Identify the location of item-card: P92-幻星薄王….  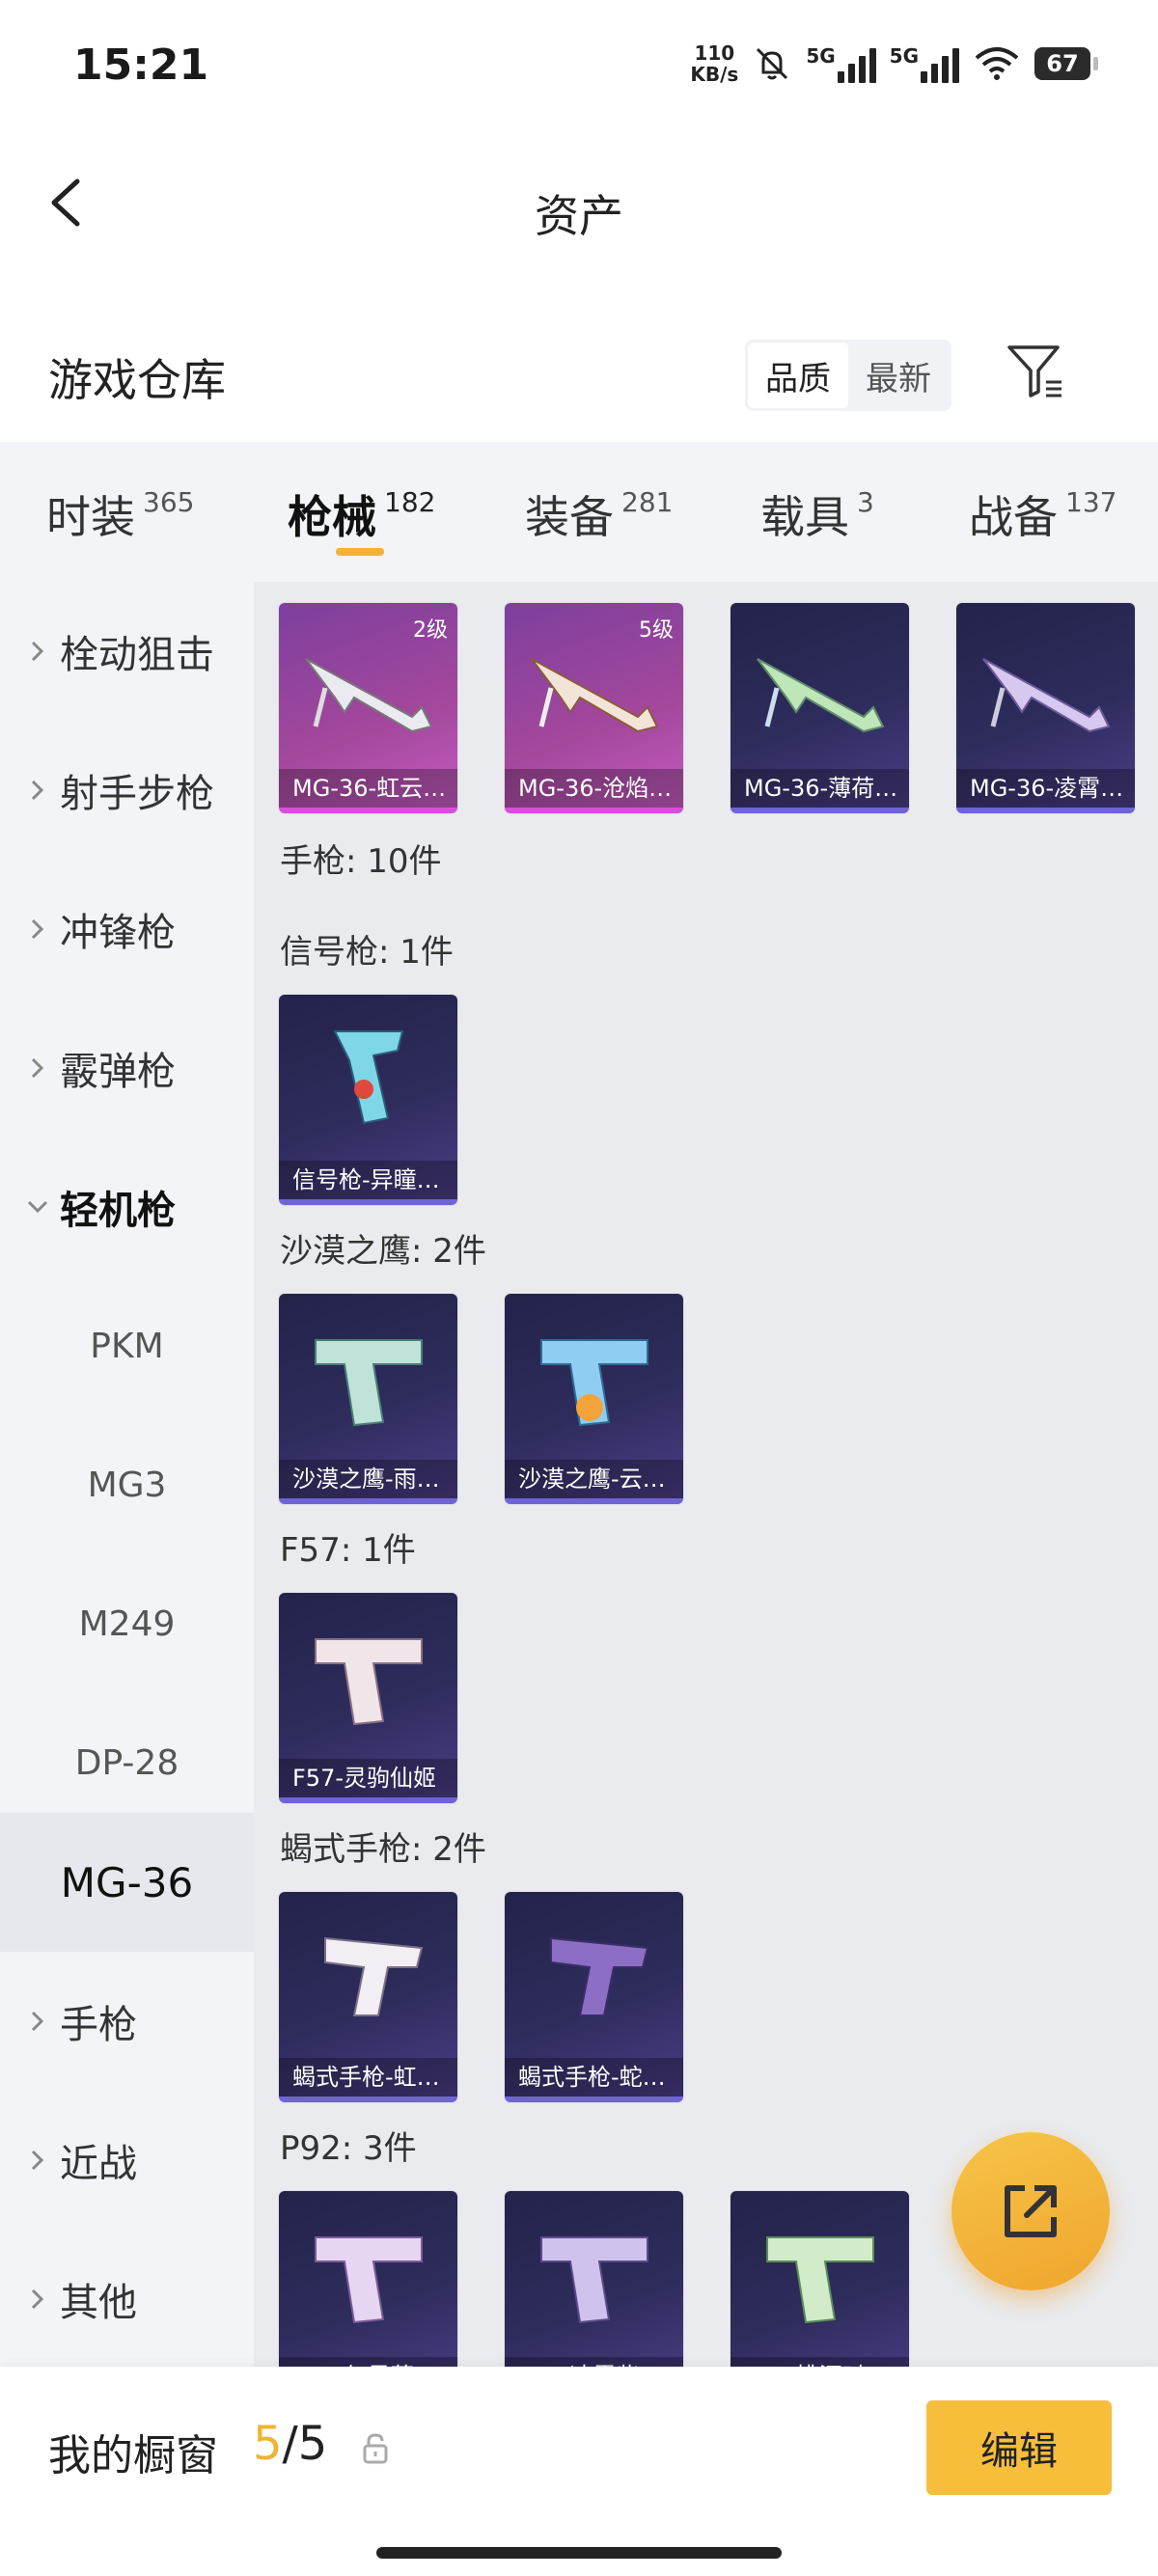
(368, 2279).